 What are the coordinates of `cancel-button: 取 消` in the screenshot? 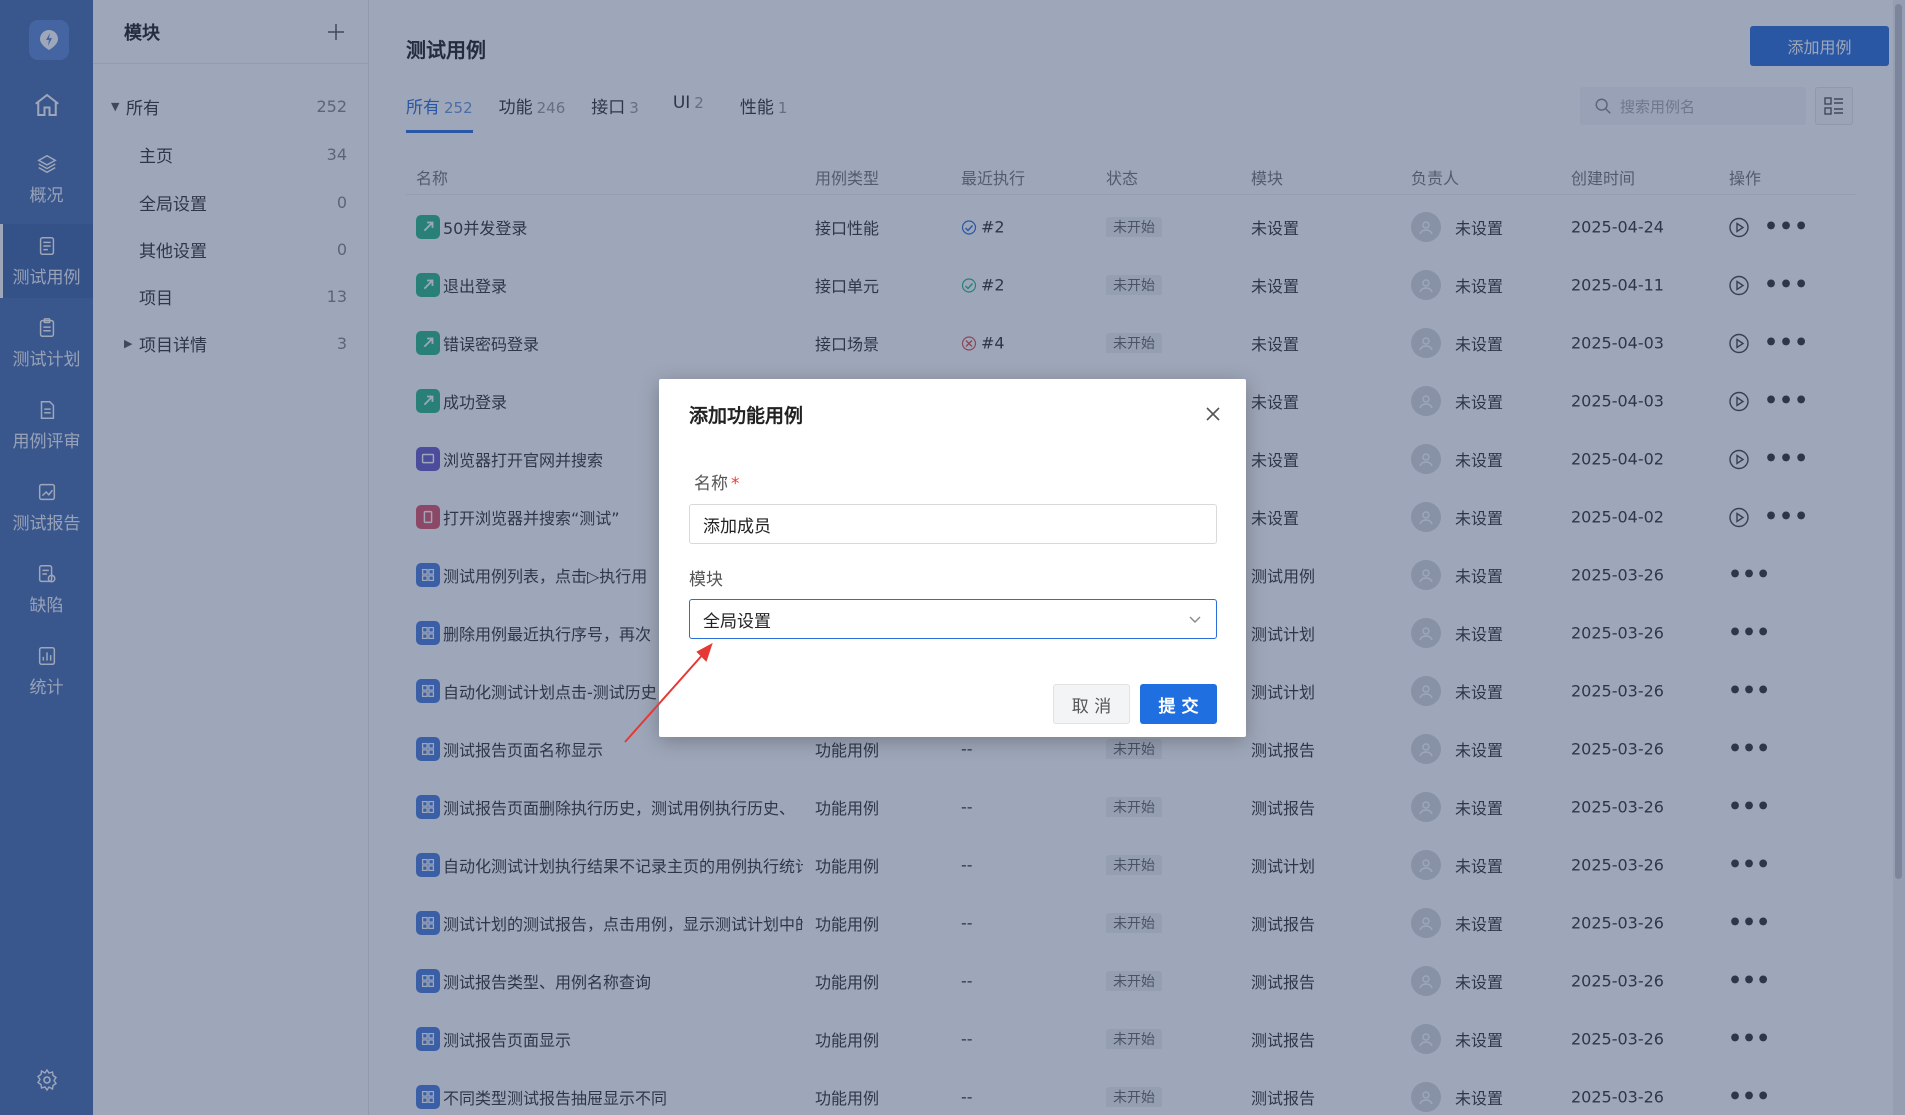 It's located at (1091, 704).